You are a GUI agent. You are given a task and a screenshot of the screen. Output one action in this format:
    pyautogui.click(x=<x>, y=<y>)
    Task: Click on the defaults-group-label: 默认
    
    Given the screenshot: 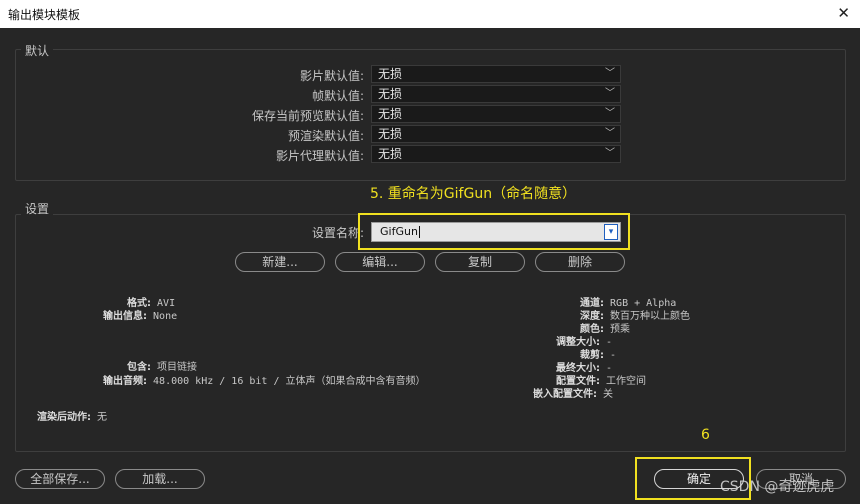 What is the action you would take?
    pyautogui.click(x=37, y=50)
    